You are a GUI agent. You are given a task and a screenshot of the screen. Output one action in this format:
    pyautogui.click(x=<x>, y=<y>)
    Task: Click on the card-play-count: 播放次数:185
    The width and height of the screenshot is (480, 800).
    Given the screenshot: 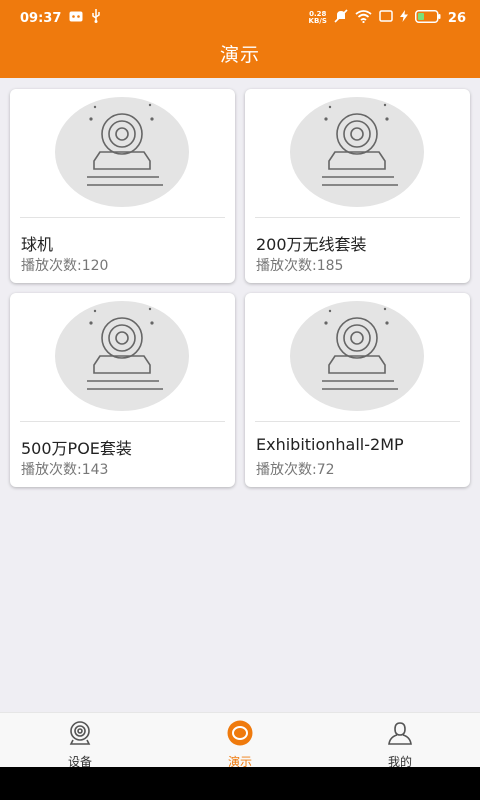 What is the action you would take?
    pyautogui.click(x=300, y=266)
    